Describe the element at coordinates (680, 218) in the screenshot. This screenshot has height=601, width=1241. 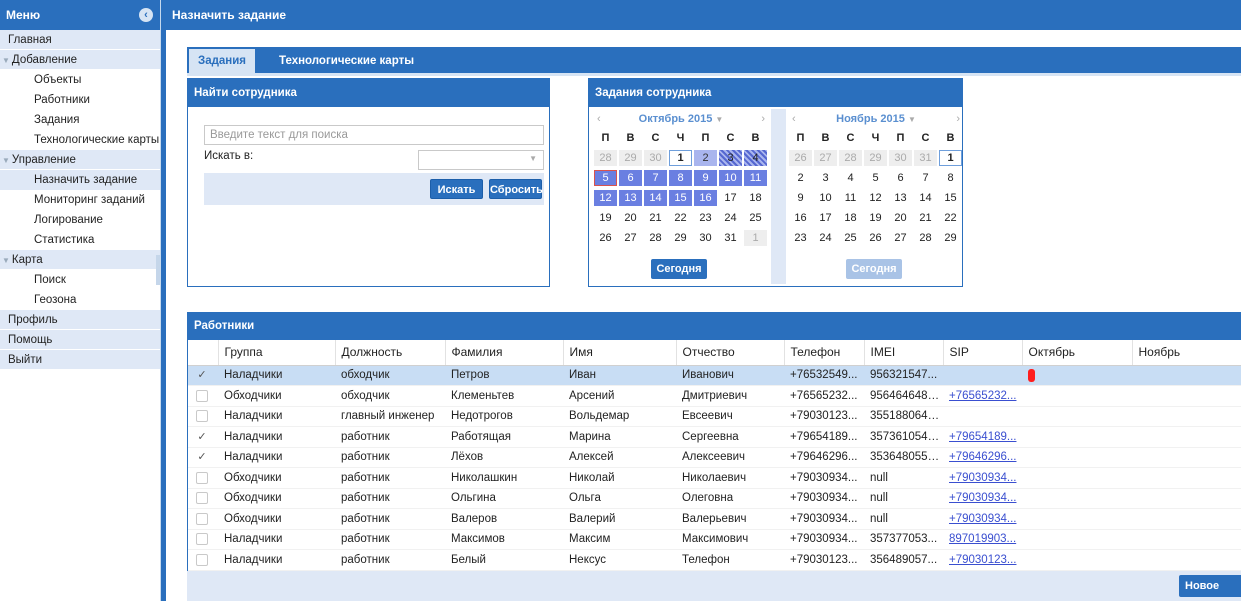
I see `calendar-day: 22` at that location.